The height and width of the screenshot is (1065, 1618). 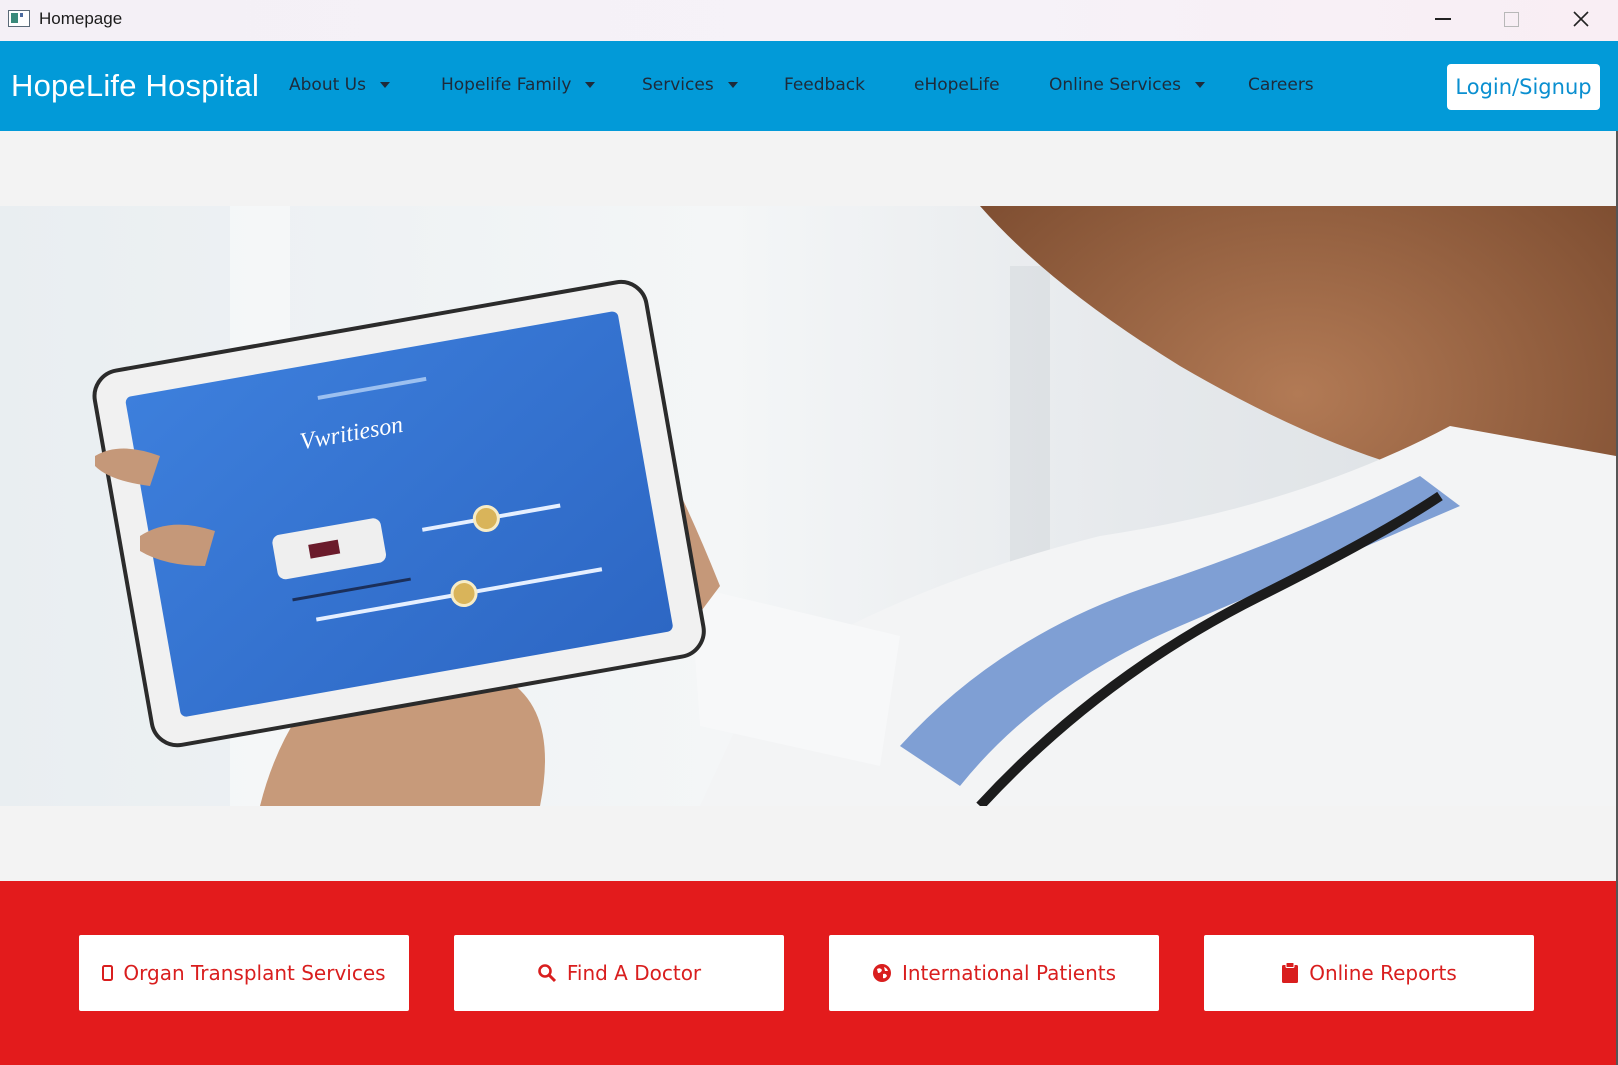 What do you see at coordinates (506, 85) in the screenshot?
I see `nav-label: Hopelife Family` at bounding box center [506, 85].